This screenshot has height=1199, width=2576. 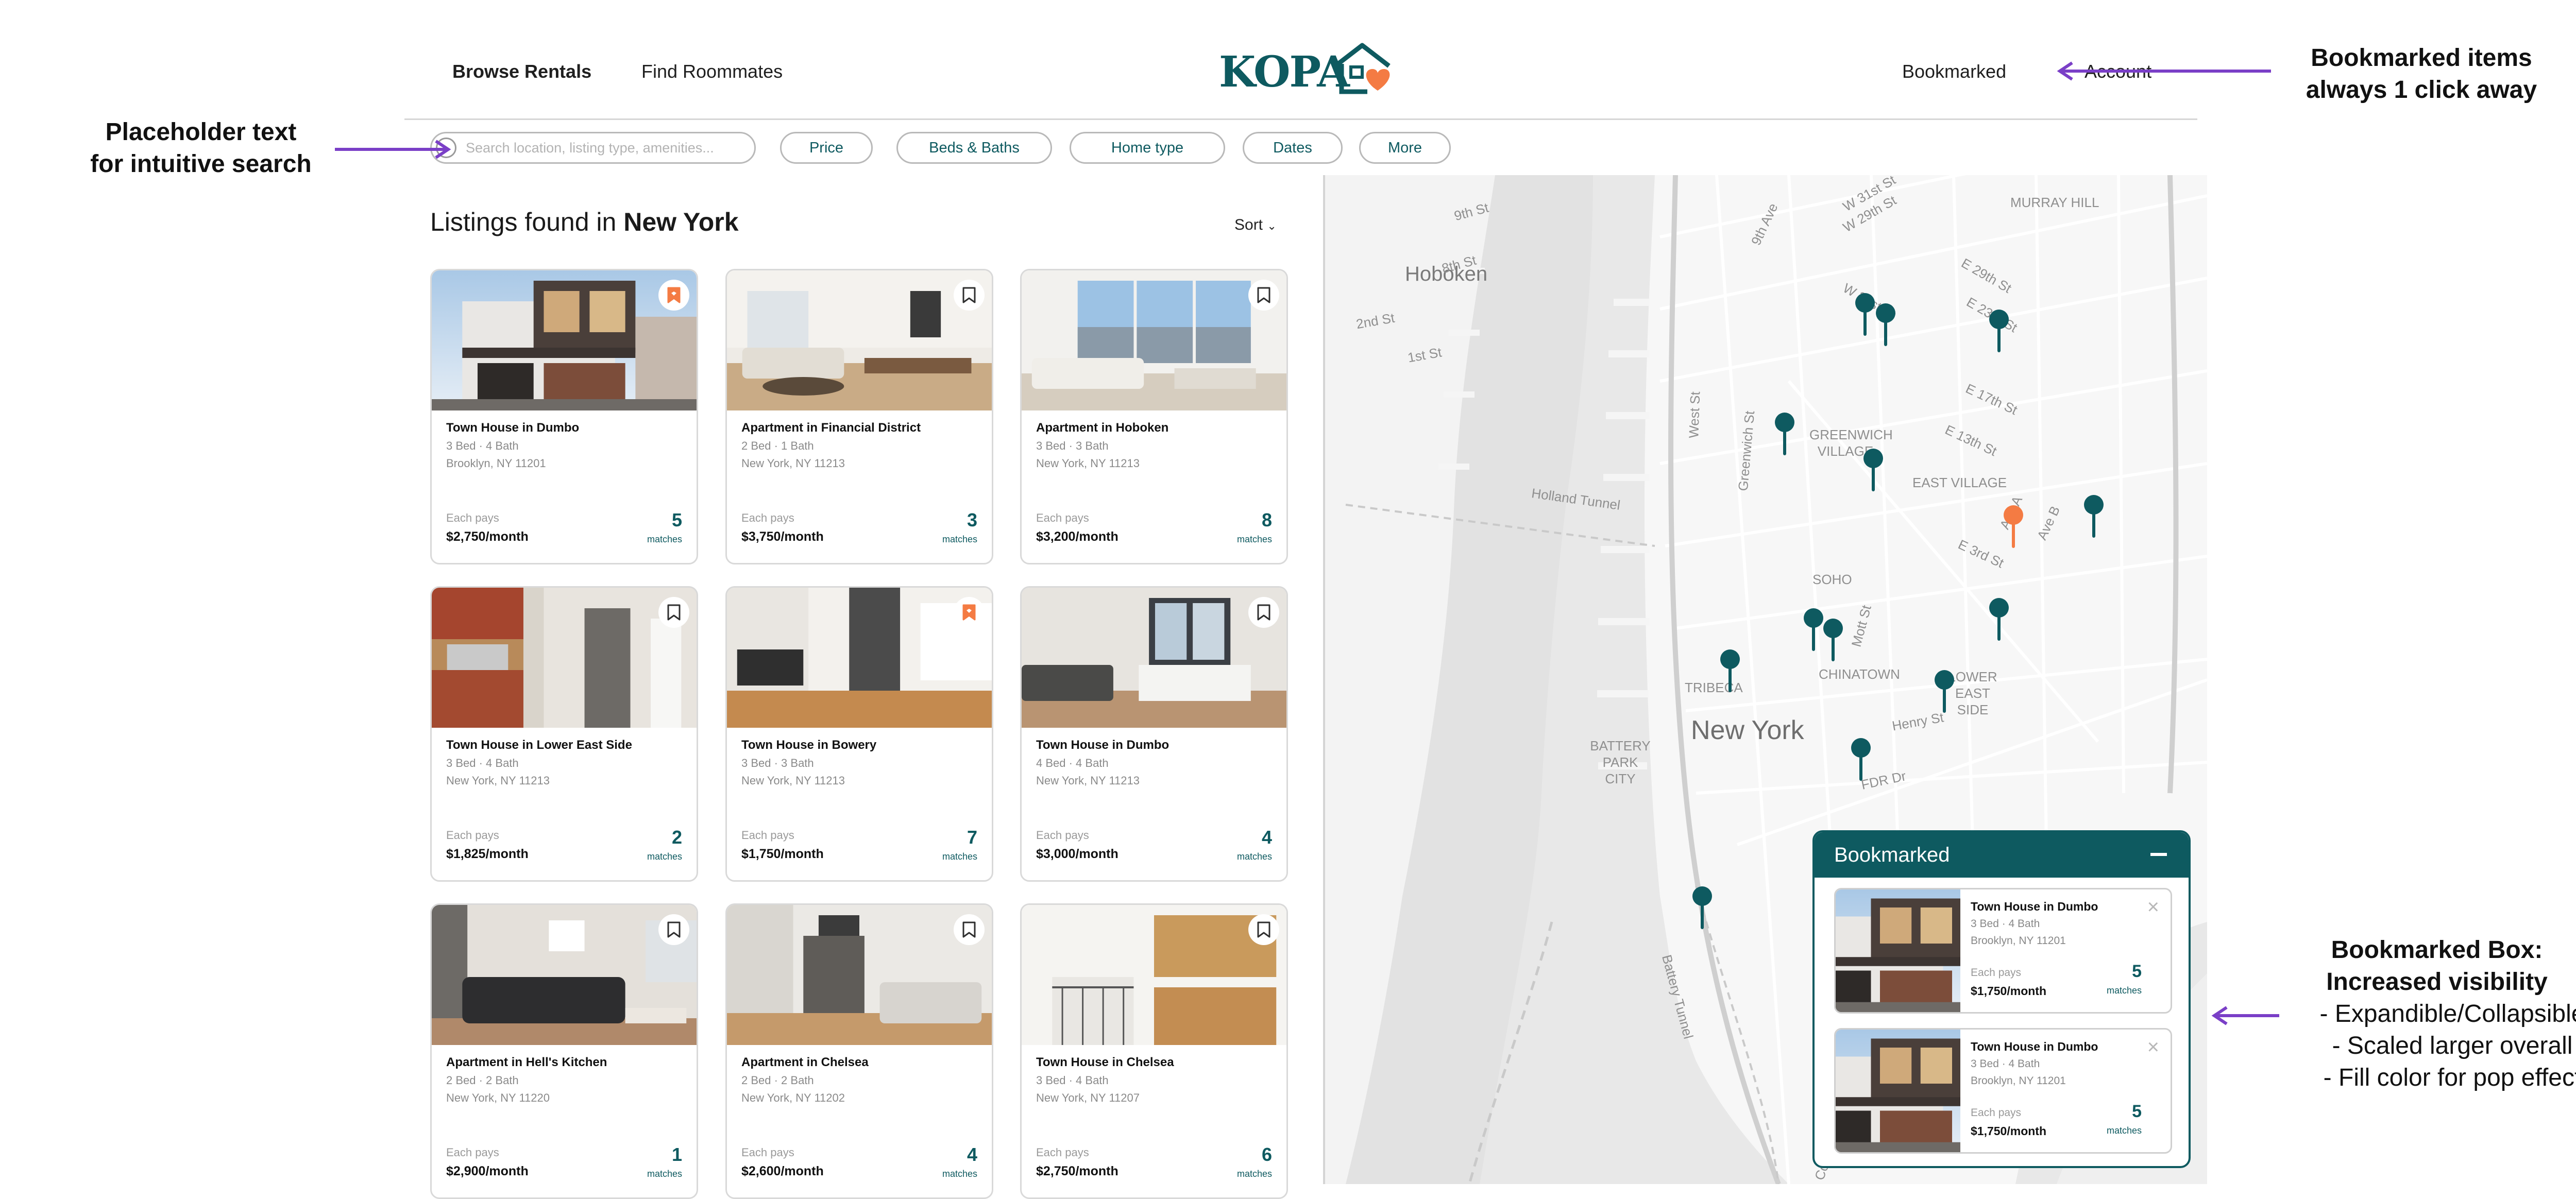 I want to click on filter-price: Price, so click(x=826, y=148).